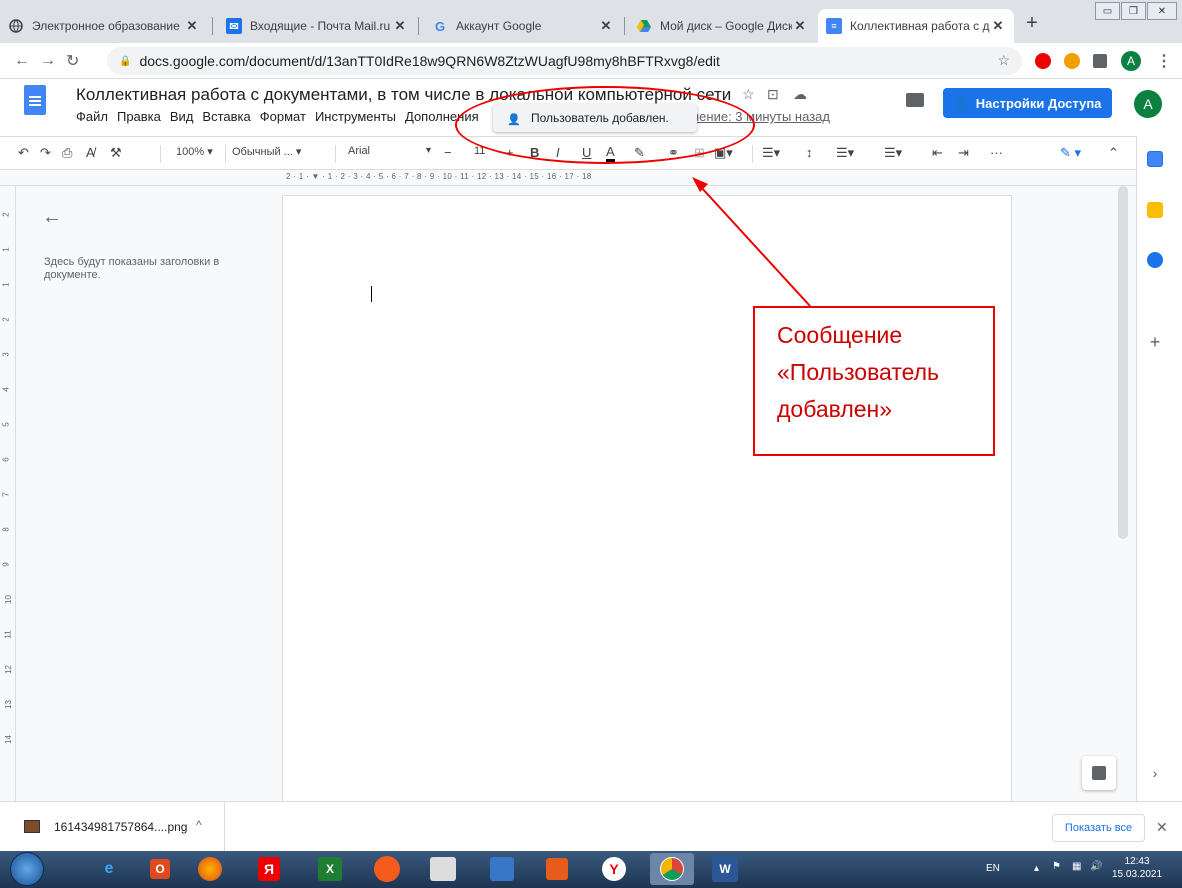 Image resolution: width=1182 pixels, height=888 pixels. Describe the element at coordinates (502, 869) in the screenshot. I see `network-app-icon` at that location.